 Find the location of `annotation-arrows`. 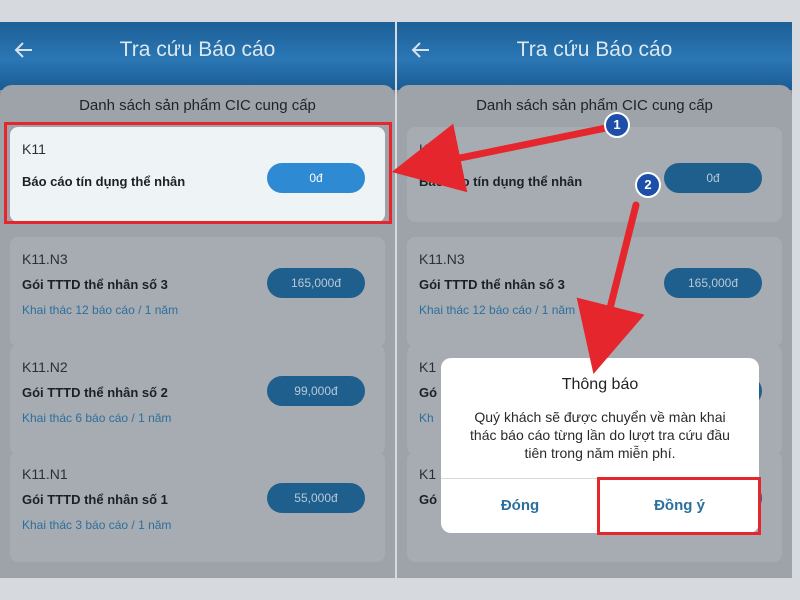

annotation-arrows is located at coordinates (518, 248).